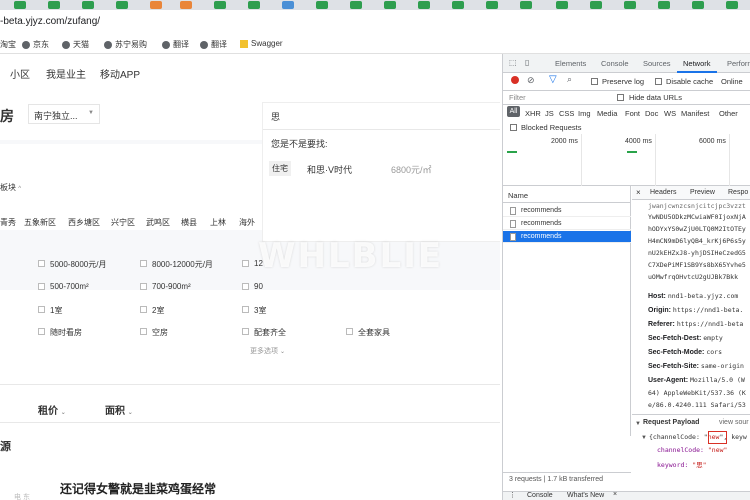  Describe the element at coordinates (78, 264) in the screenshot. I see `rent-option: 5000-8000元/月` at that location.